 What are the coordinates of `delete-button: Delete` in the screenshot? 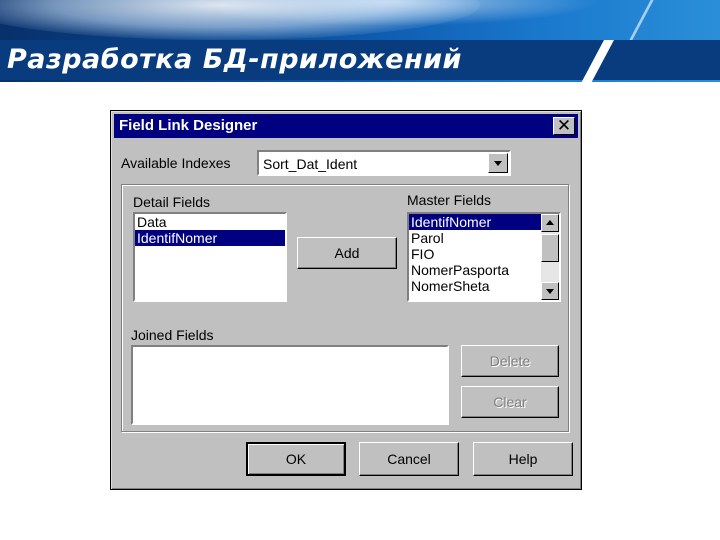 It's located at (510, 361).